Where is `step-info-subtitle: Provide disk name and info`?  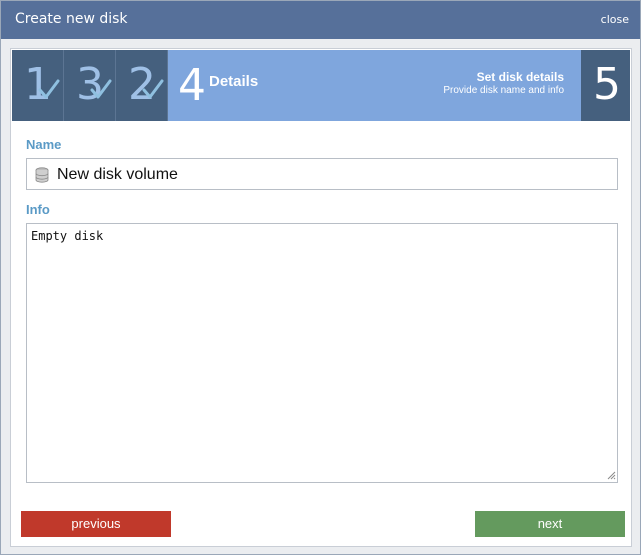
step-info-subtitle: Provide disk name and info is located at coordinates (503, 90).